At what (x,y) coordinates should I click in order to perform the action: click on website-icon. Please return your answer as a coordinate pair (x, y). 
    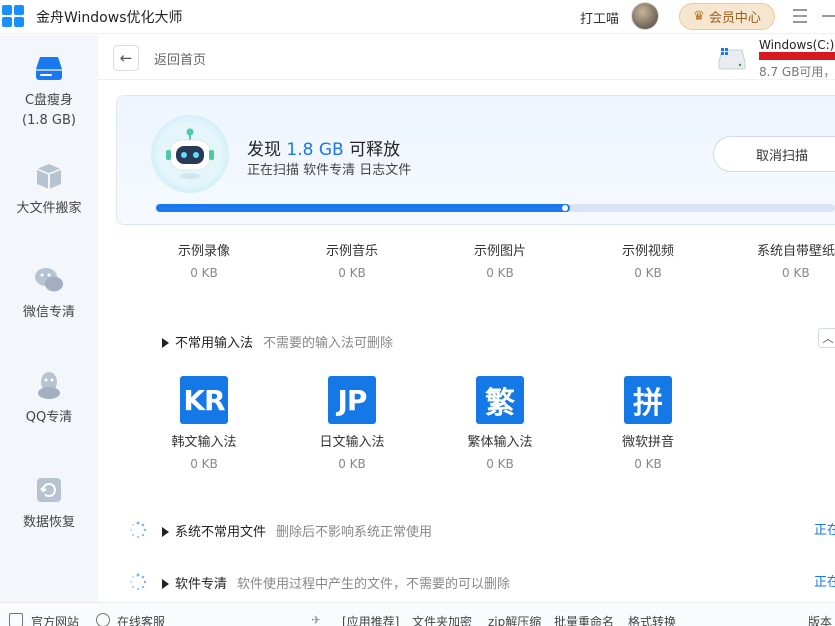
    Looking at the image, I should click on (16, 619).